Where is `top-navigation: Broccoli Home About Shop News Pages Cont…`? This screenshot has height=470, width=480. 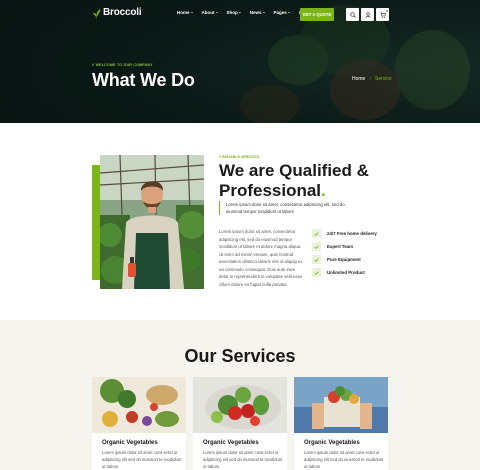 top-navigation: Broccoli Home About Shop News Pages Cont… is located at coordinates (240, 14).